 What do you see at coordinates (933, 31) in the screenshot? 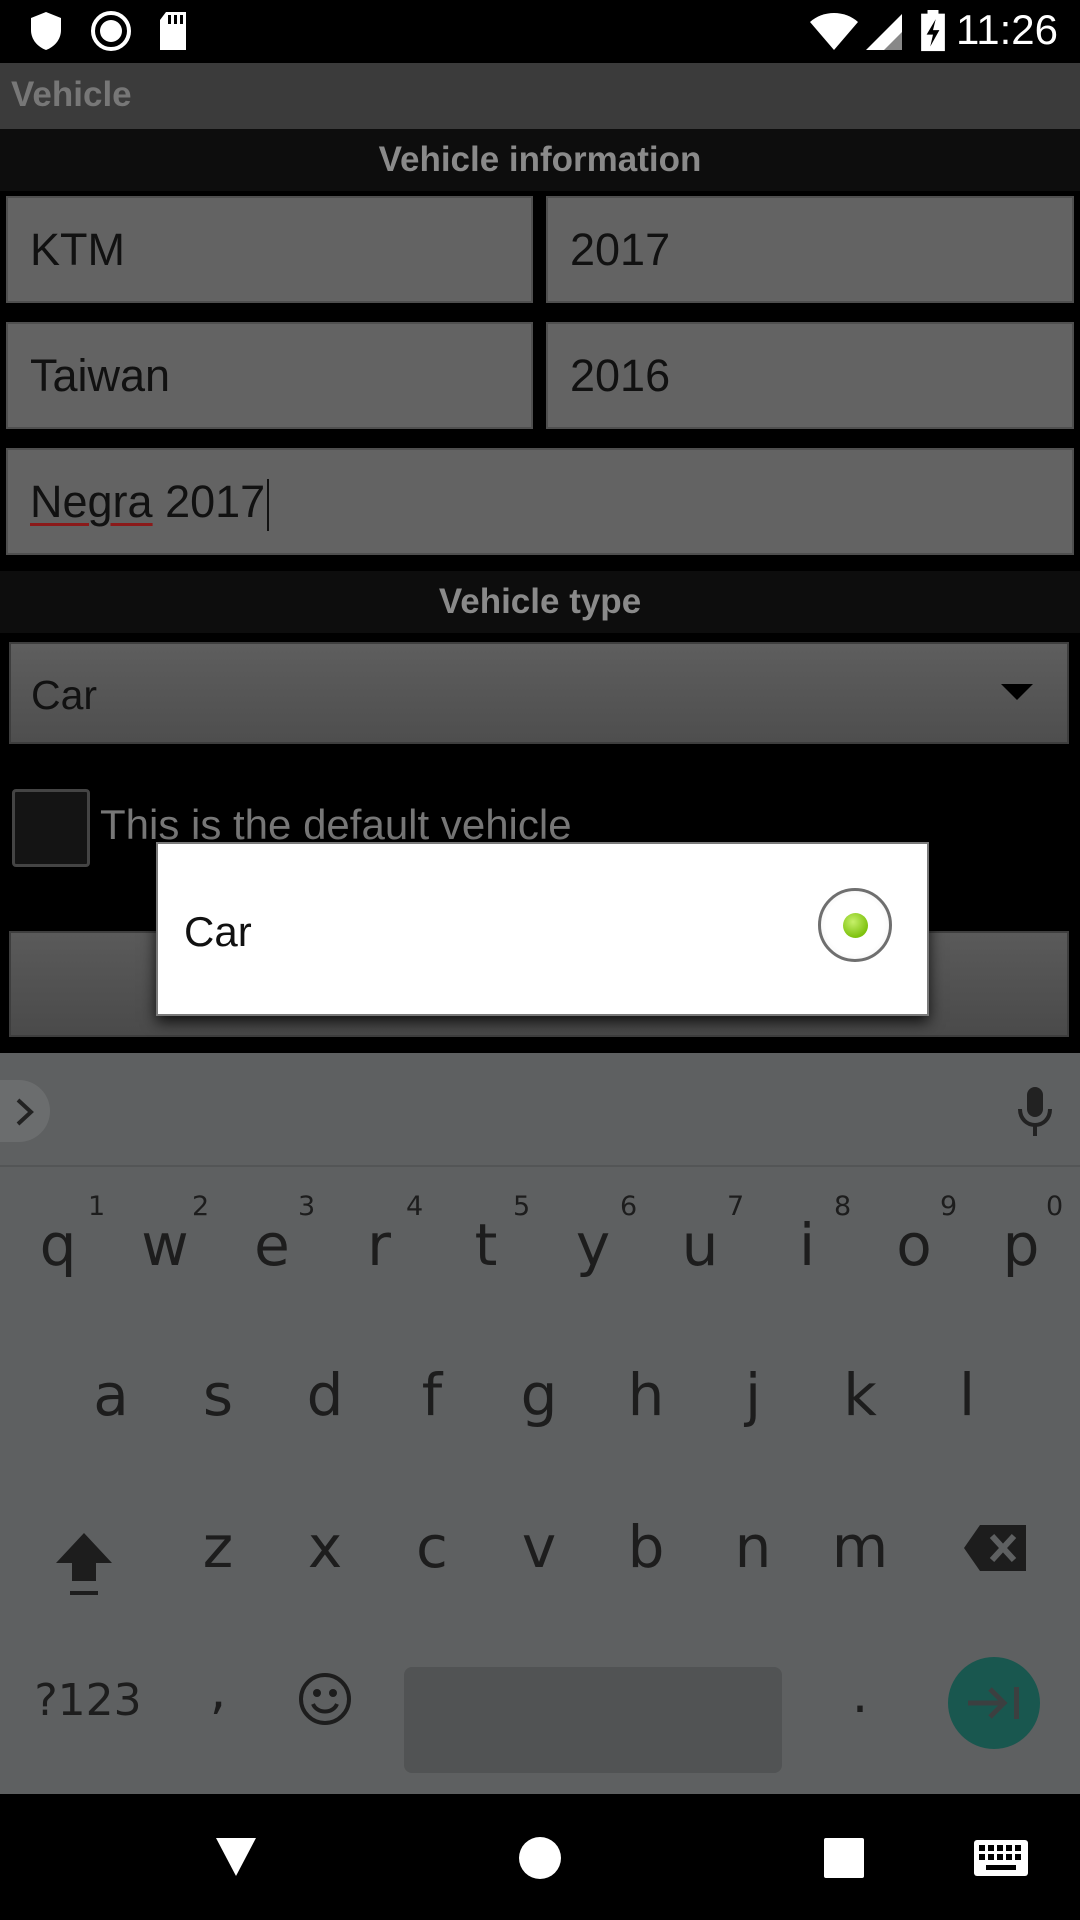
I see `battery-charging-icon` at bounding box center [933, 31].